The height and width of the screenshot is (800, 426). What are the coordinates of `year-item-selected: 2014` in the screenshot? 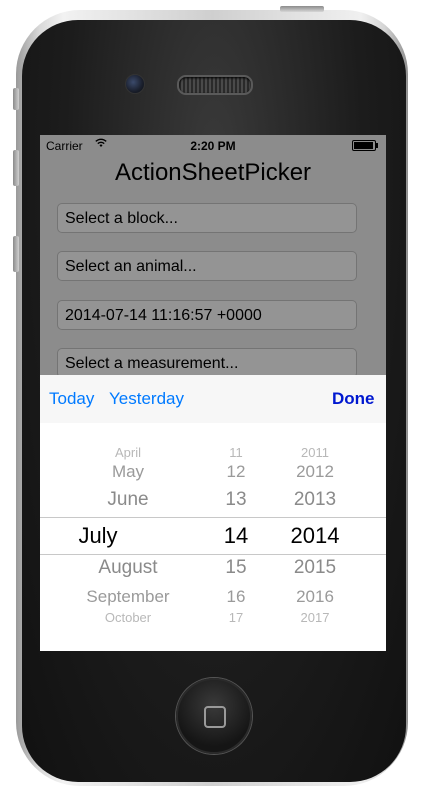 It's located at (315, 536).